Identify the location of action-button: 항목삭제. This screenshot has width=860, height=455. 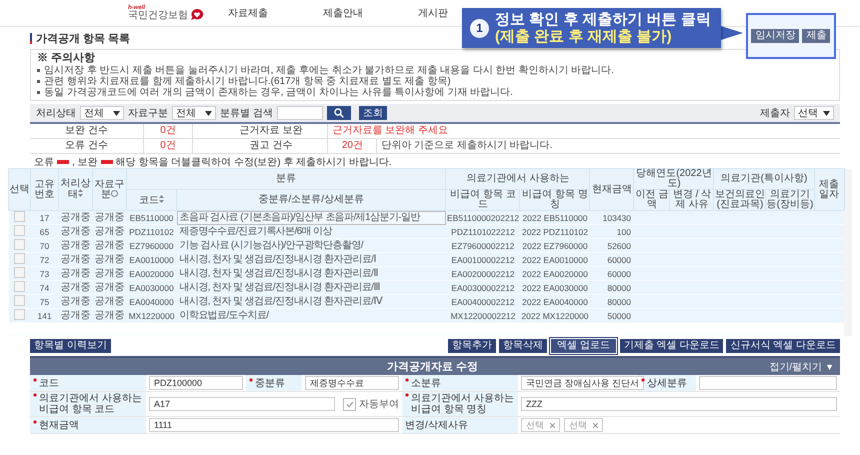
(523, 346).